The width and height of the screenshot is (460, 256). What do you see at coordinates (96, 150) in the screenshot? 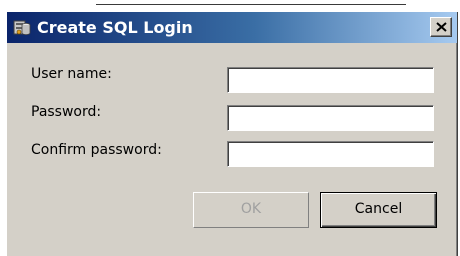
I see `confirm-password-label: Confirm password:` at bounding box center [96, 150].